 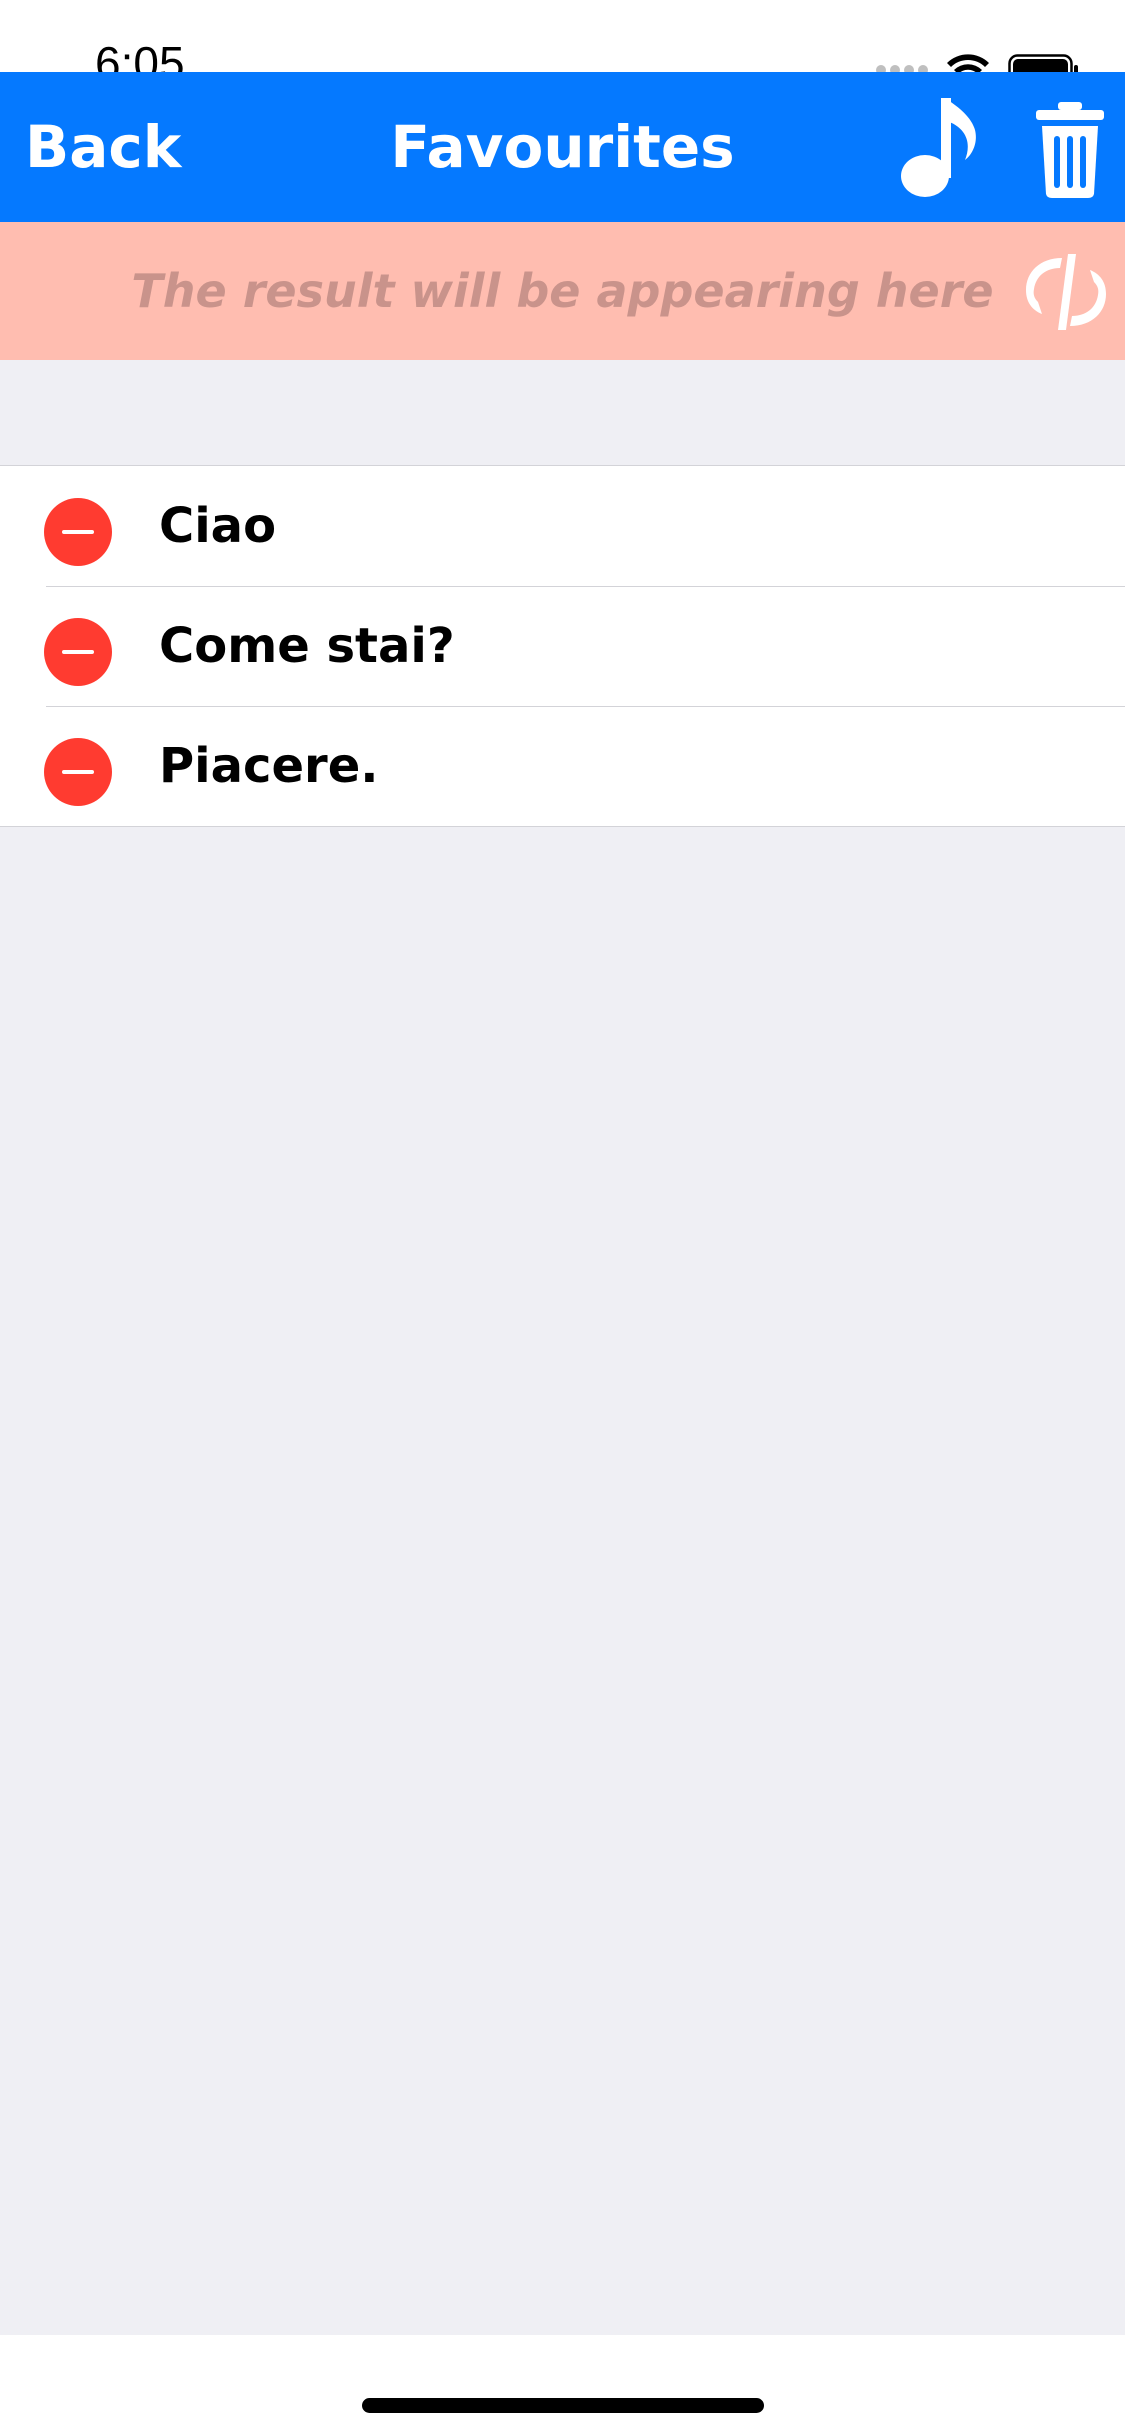 What do you see at coordinates (218, 526) in the screenshot?
I see `list-item-label: Ciao` at bounding box center [218, 526].